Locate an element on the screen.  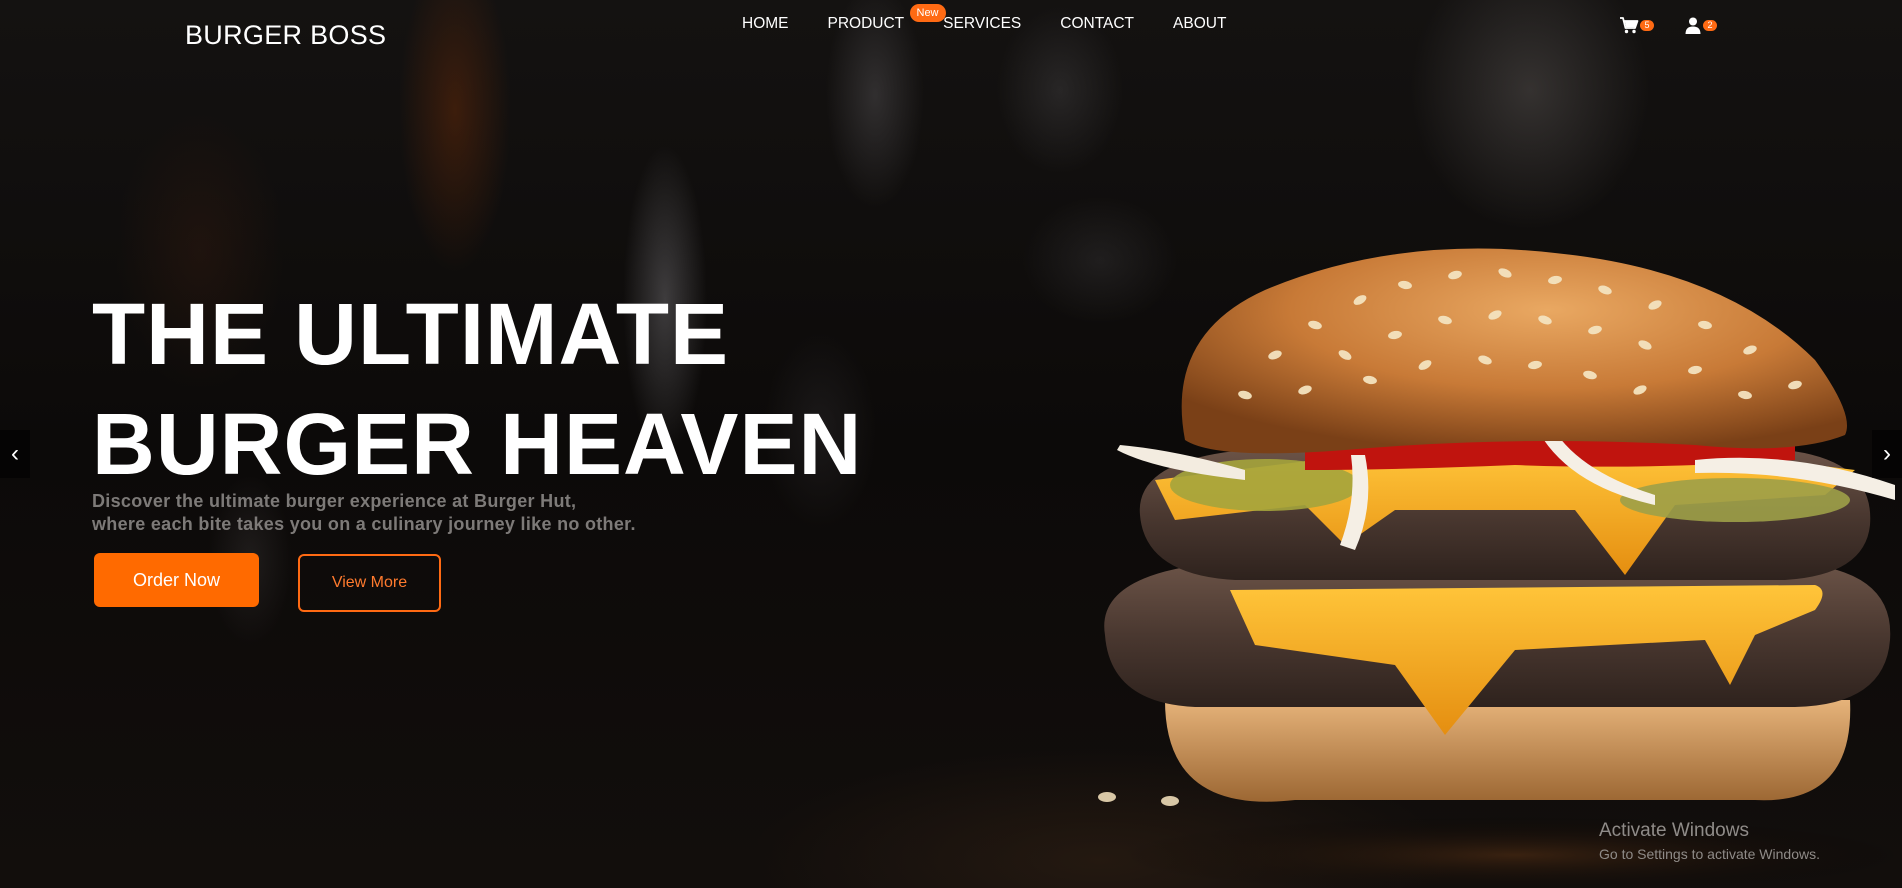
view-more-button: View More is located at coordinates (369, 583).